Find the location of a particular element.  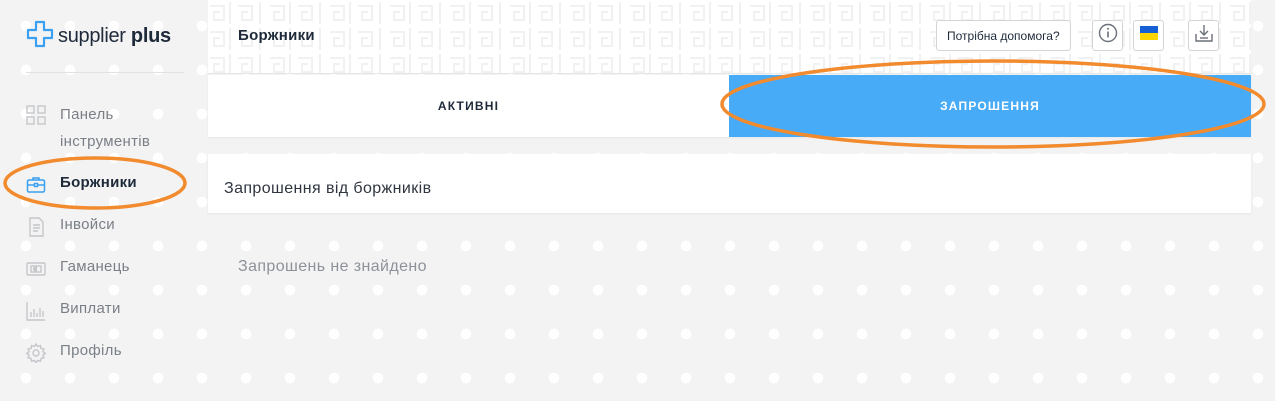

download-button is located at coordinates (1203, 35).